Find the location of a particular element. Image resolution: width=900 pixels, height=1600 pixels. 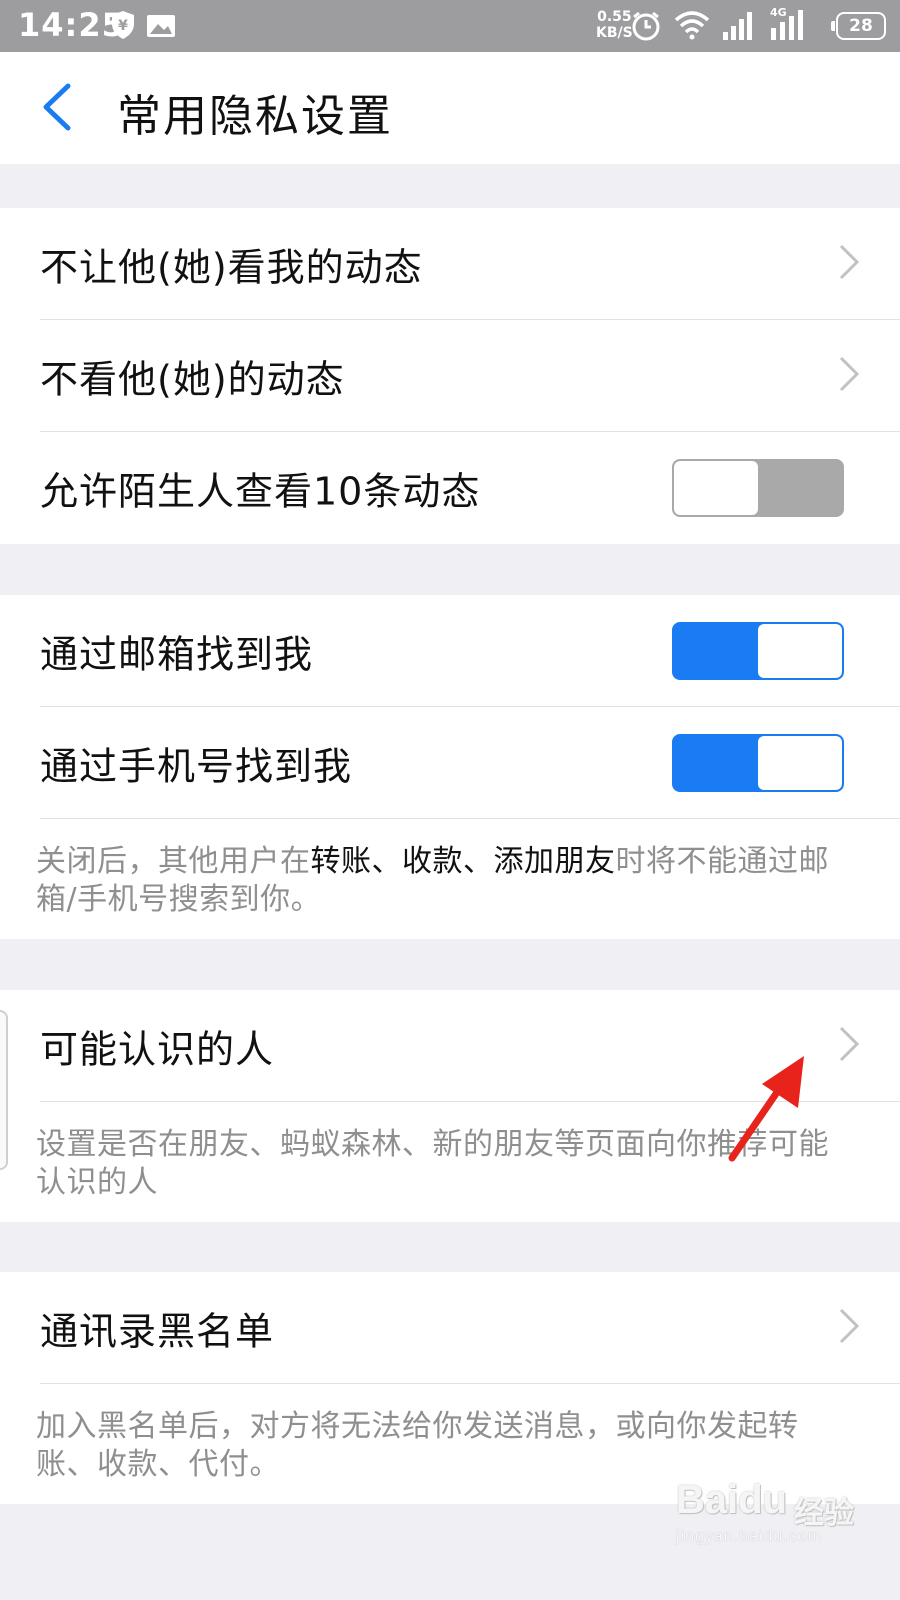

back-button is located at coordinates (56, 109).